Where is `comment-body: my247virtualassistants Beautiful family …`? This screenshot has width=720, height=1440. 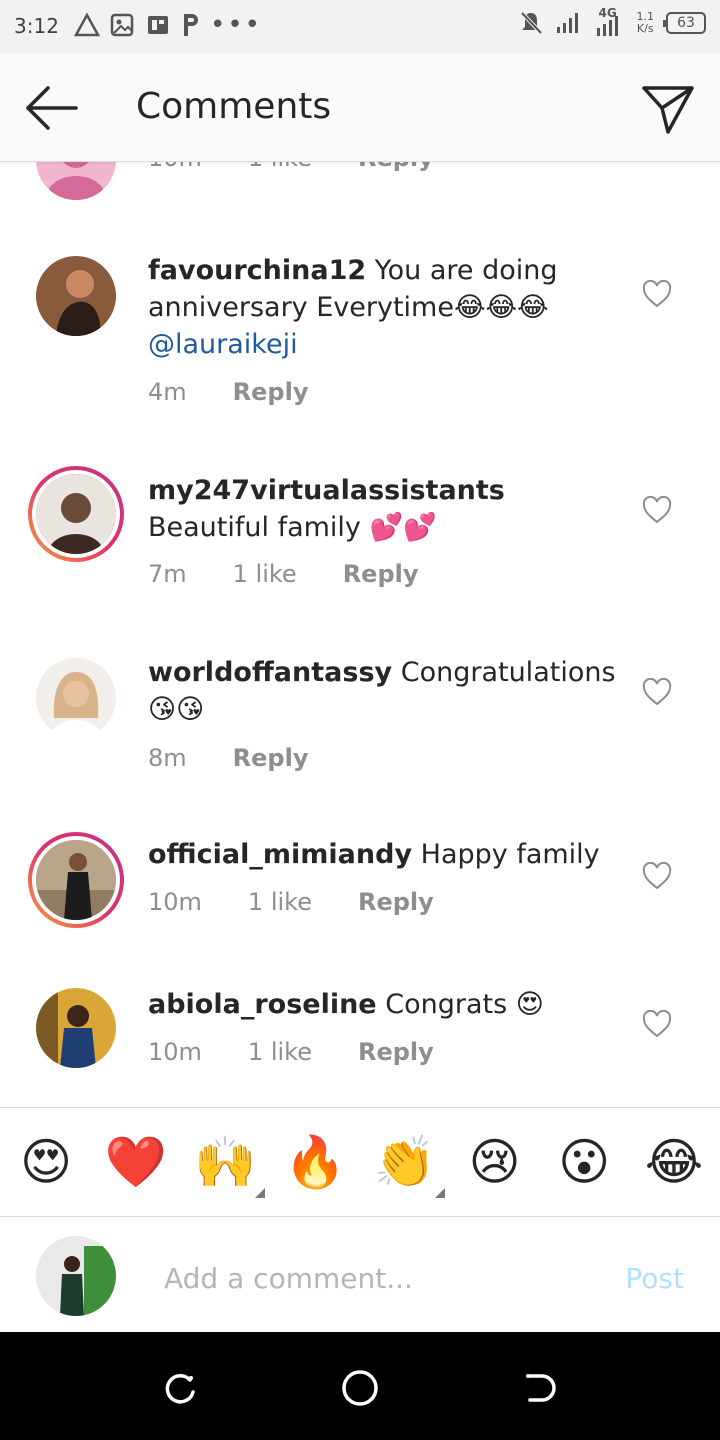
comment-body: my247virtualassistants Beautiful family … is located at coordinates (383, 509).